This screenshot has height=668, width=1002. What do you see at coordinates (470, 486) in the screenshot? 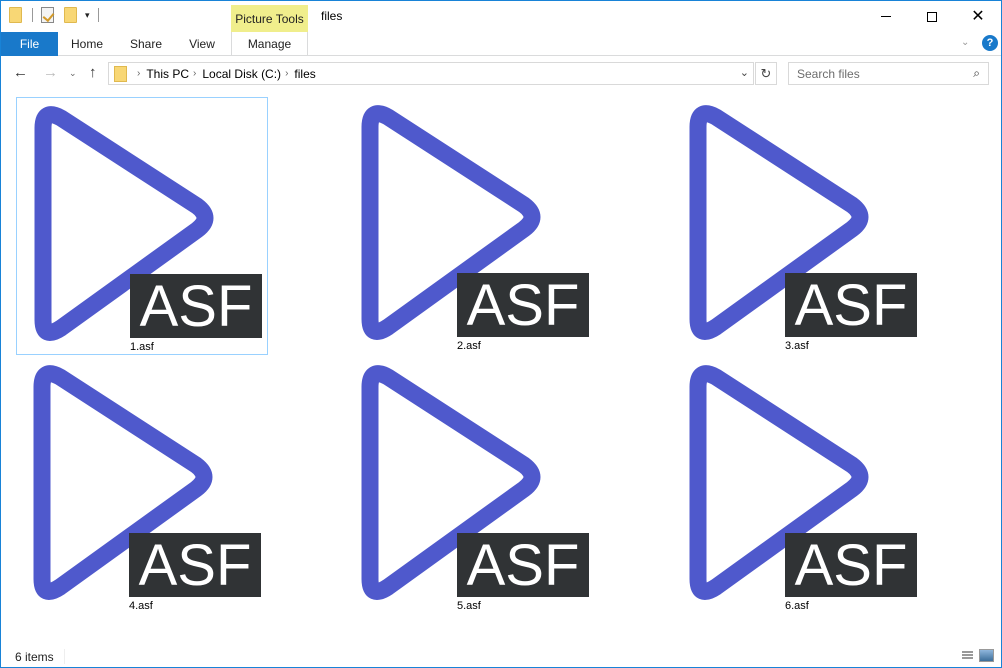
I see `file-item: ASF 5.asf` at bounding box center [470, 486].